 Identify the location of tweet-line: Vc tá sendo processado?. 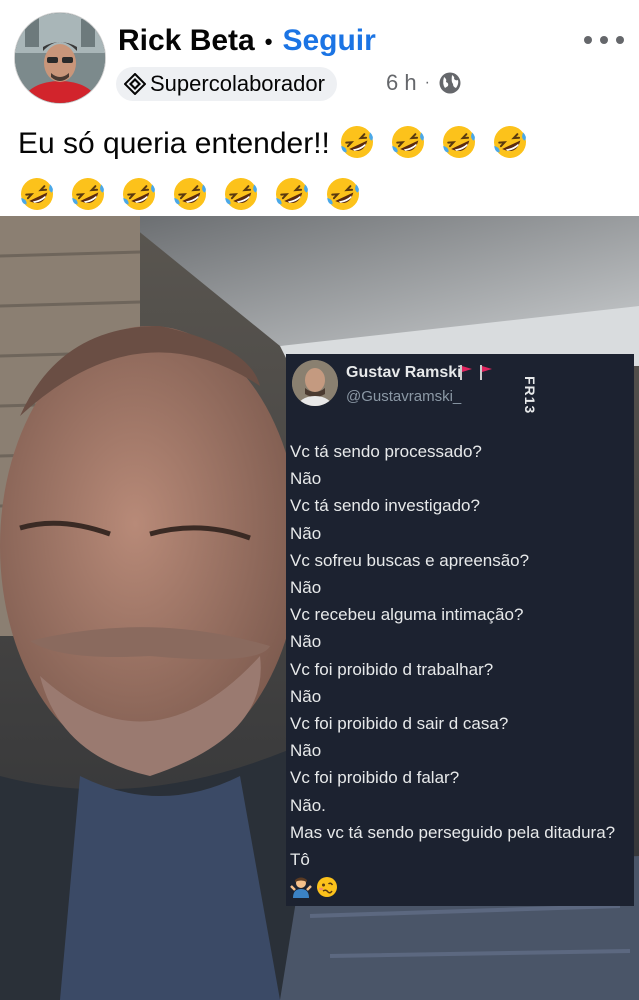
(386, 451).